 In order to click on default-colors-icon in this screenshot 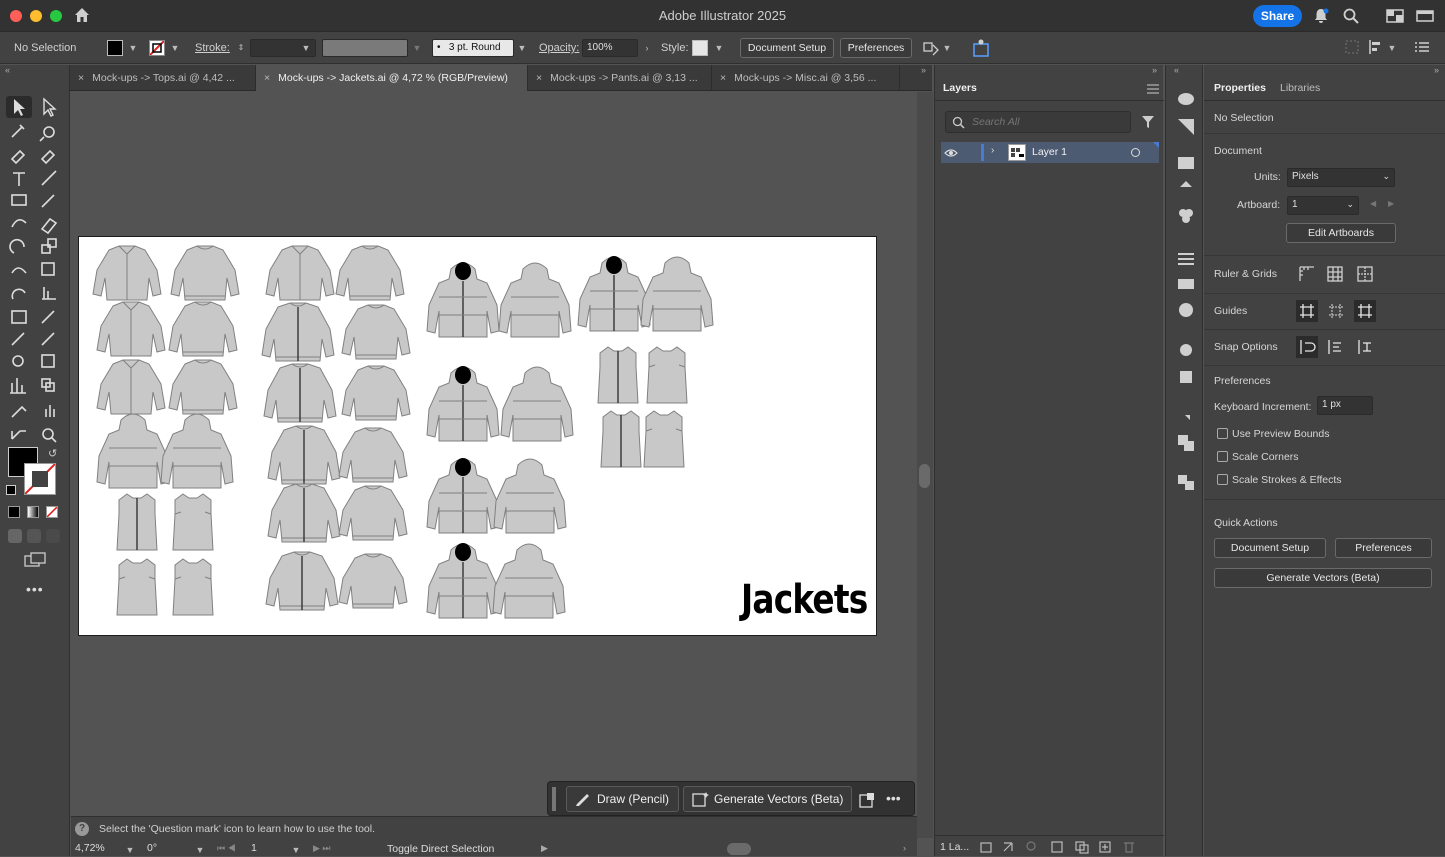, I will do `click(11, 490)`.